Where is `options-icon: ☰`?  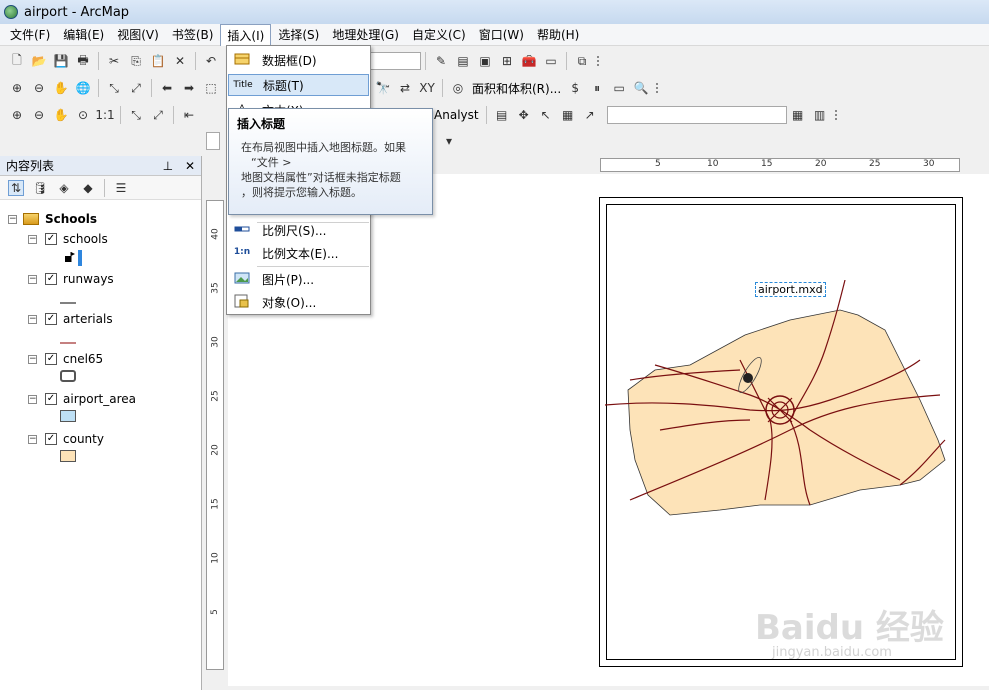 options-icon: ☰ is located at coordinates (121, 188).